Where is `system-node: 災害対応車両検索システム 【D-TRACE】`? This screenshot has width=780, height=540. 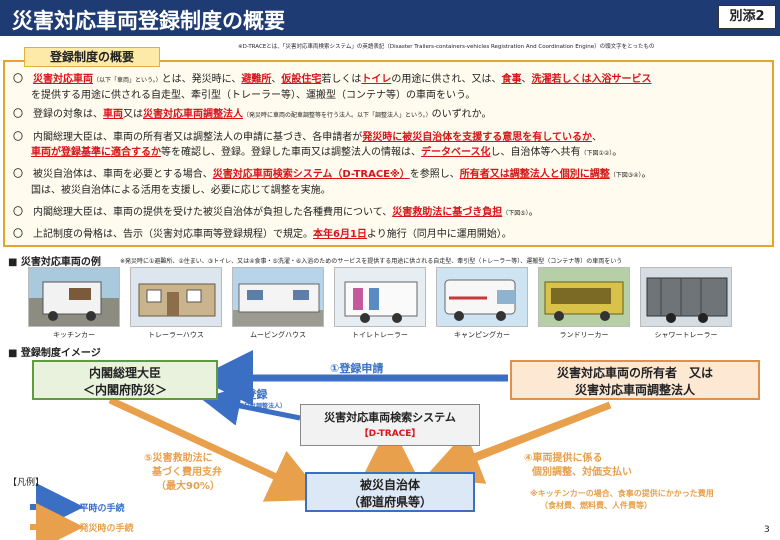 system-node: 災害対応車両検索システム 【D-TRACE】 is located at coordinates (390, 425).